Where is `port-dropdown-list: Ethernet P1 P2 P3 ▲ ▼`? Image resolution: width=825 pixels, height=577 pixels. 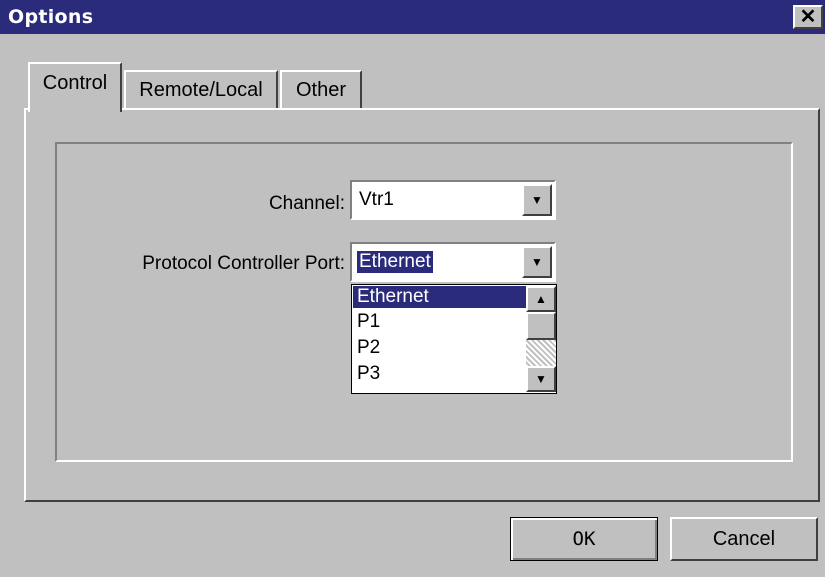 port-dropdown-list: Ethernet P1 P2 P3 ▲ ▼ is located at coordinates (454, 339).